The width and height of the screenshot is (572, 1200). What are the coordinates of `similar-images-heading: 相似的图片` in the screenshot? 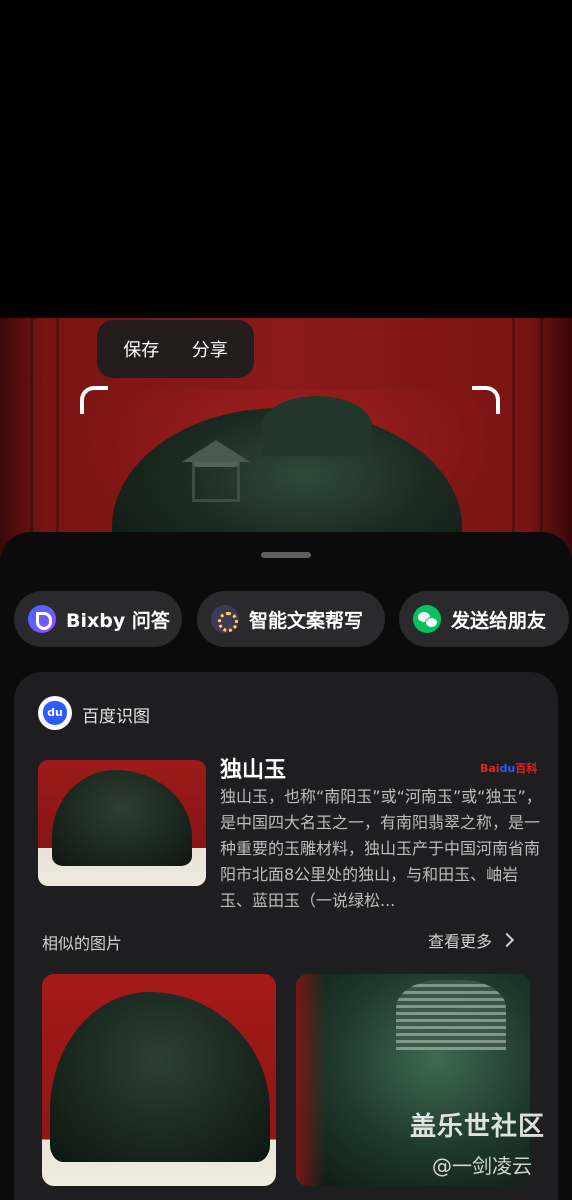 It's located at (82, 943).